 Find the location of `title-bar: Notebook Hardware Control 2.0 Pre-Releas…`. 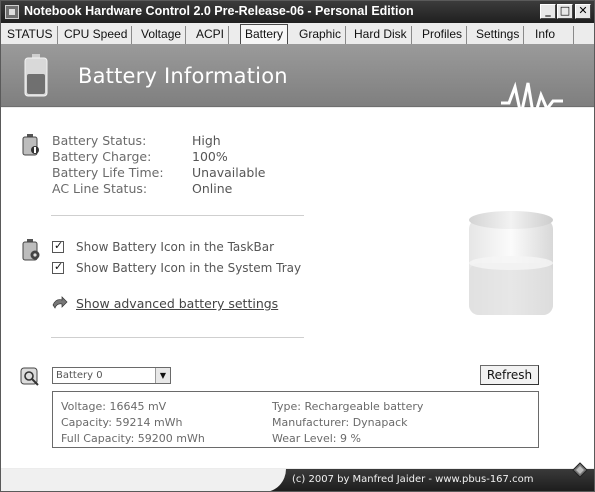

title-bar: Notebook Hardware Control 2.0 Pre-Releas… is located at coordinates (297, 12).